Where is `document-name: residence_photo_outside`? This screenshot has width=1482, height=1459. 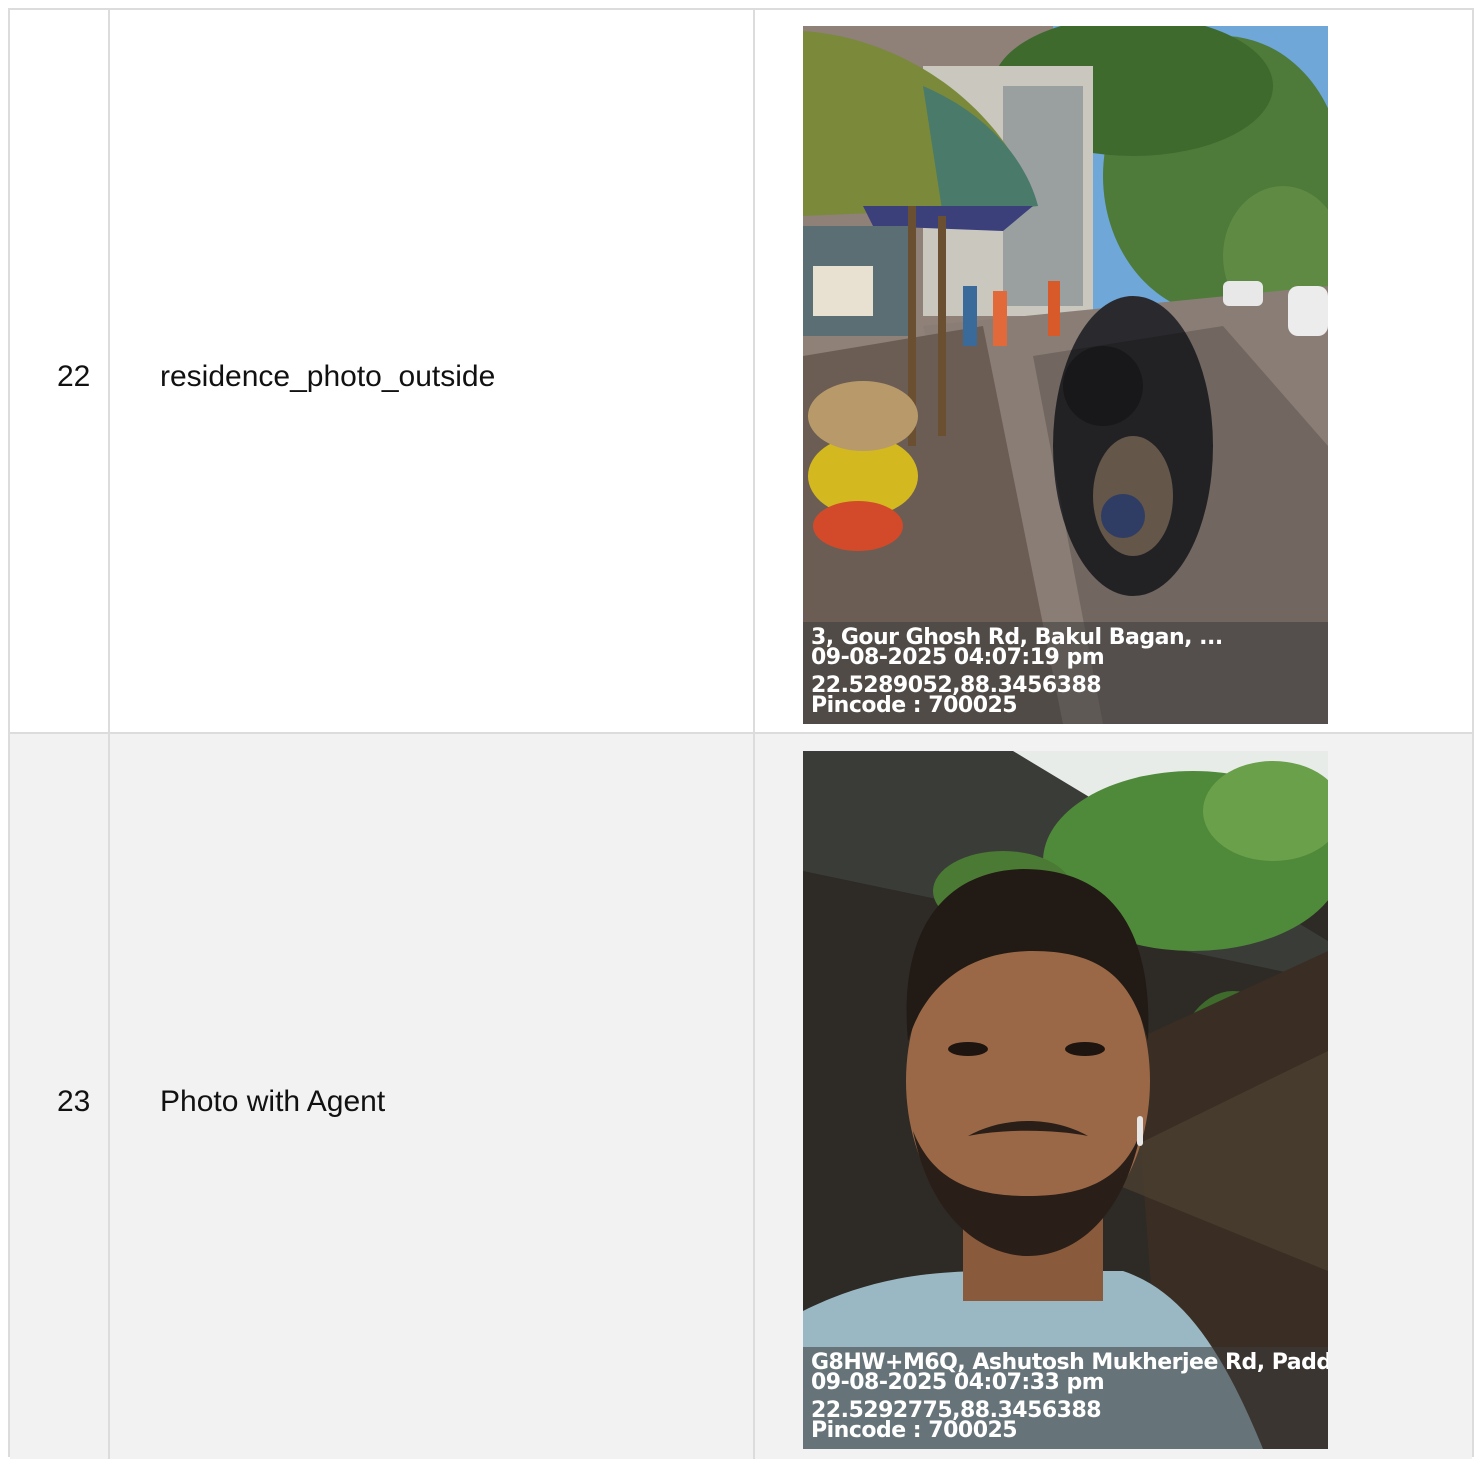 document-name: residence_photo_outside is located at coordinates (328, 376).